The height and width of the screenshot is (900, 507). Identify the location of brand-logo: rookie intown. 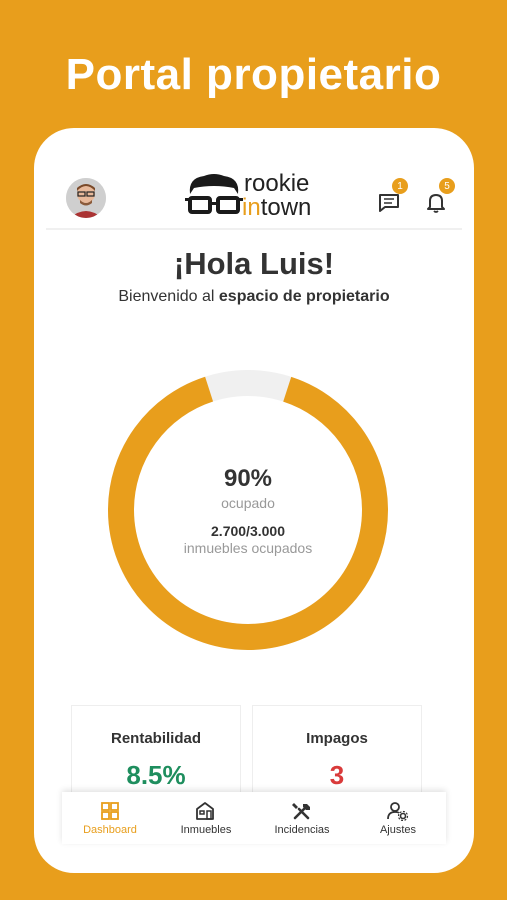
(259, 198).